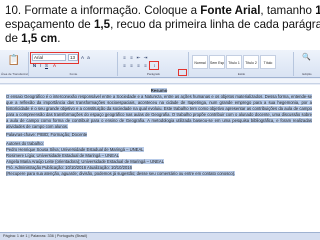 The height and width of the screenshot is (240, 320). I want to click on increase-indent-icon: ⇥, so click(145, 57).